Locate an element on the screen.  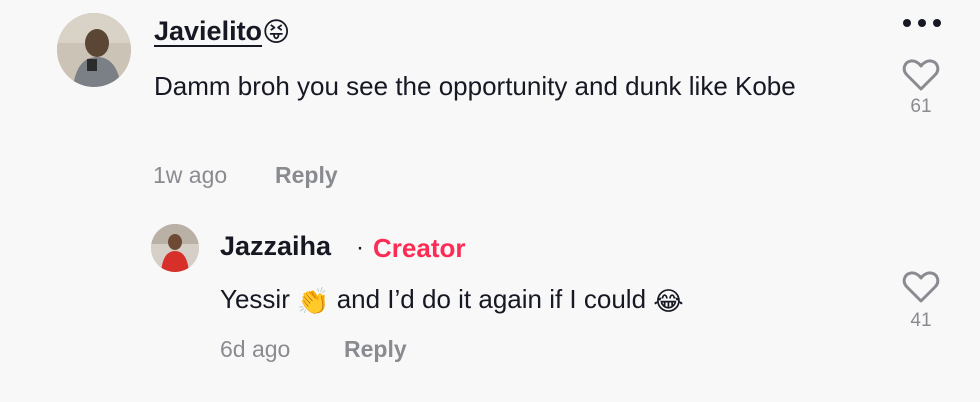
username-text: Javielito is located at coordinates (208, 31).